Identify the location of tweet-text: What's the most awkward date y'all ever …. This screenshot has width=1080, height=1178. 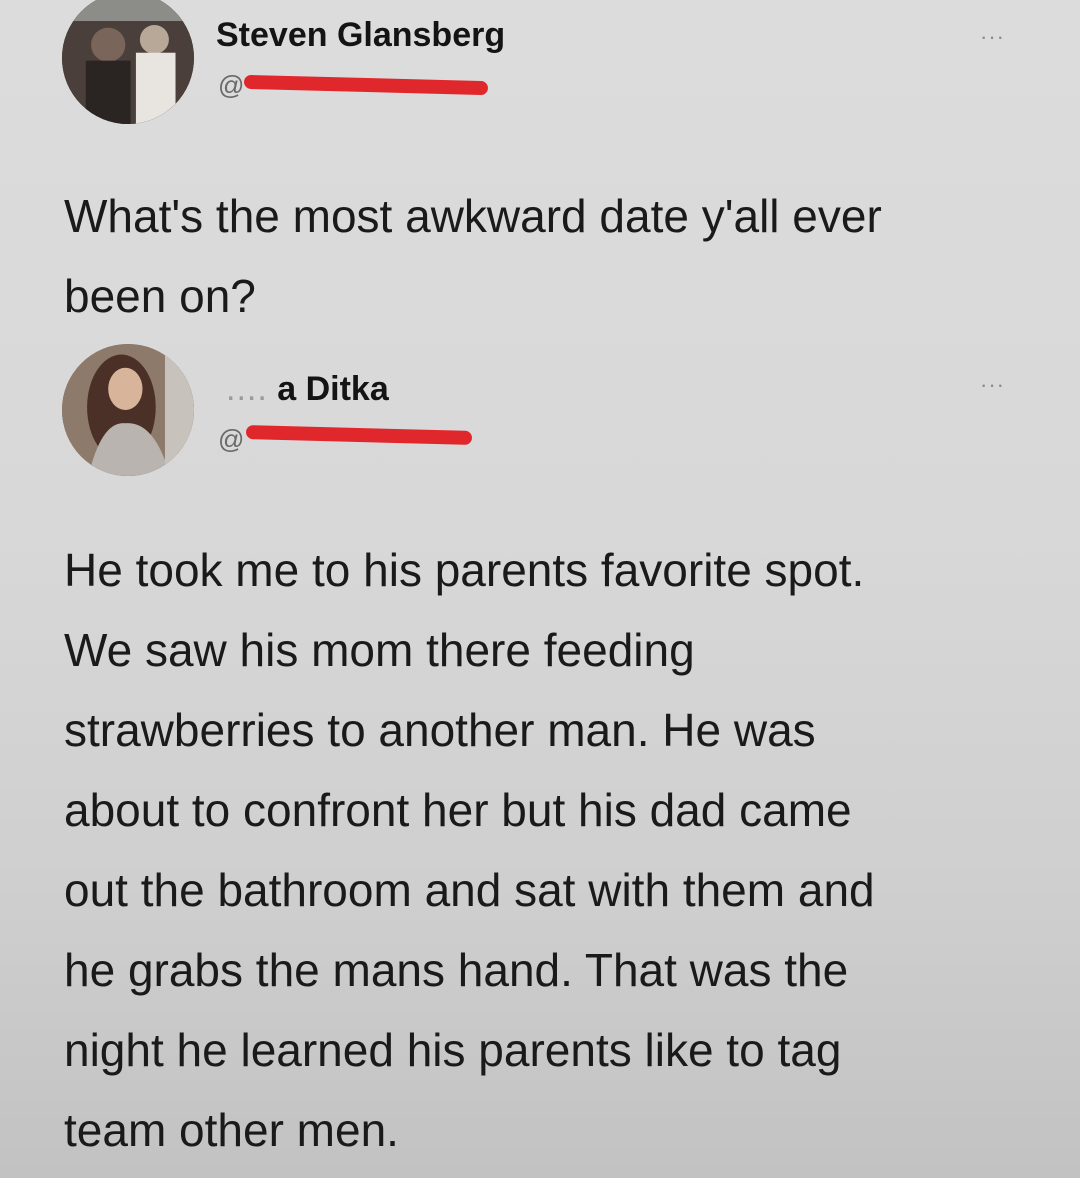
(473, 256).